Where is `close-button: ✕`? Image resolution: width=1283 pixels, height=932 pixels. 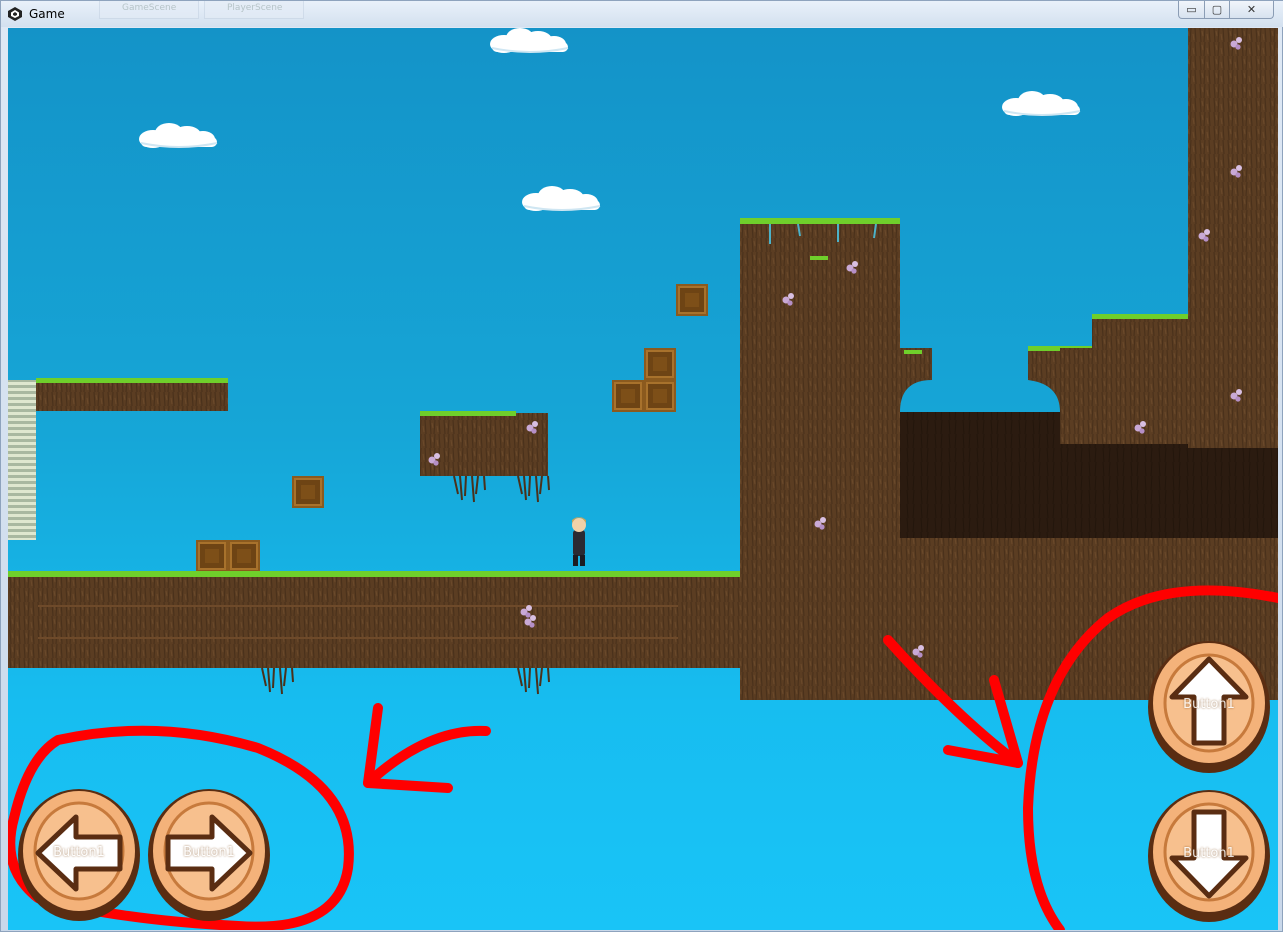
close-button: ✕ is located at coordinates (1251, 10).